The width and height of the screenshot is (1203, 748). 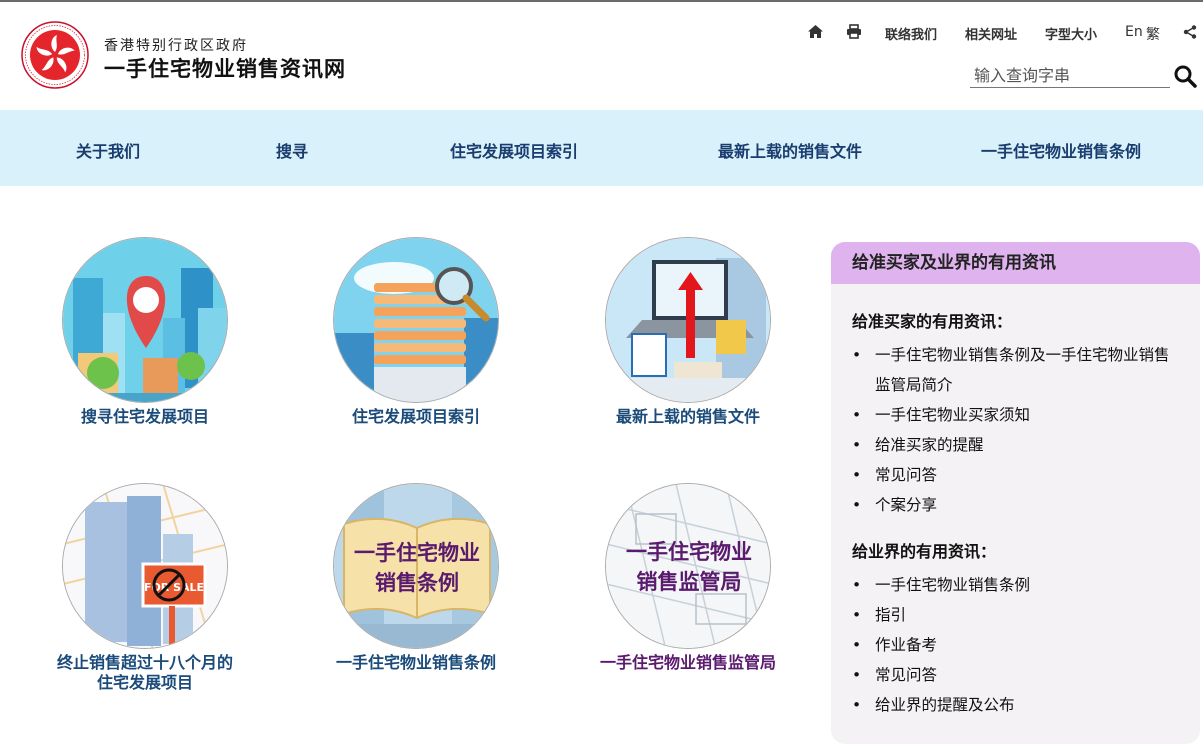 What do you see at coordinates (1185, 76) in the screenshot?
I see `search-icon` at bounding box center [1185, 76].